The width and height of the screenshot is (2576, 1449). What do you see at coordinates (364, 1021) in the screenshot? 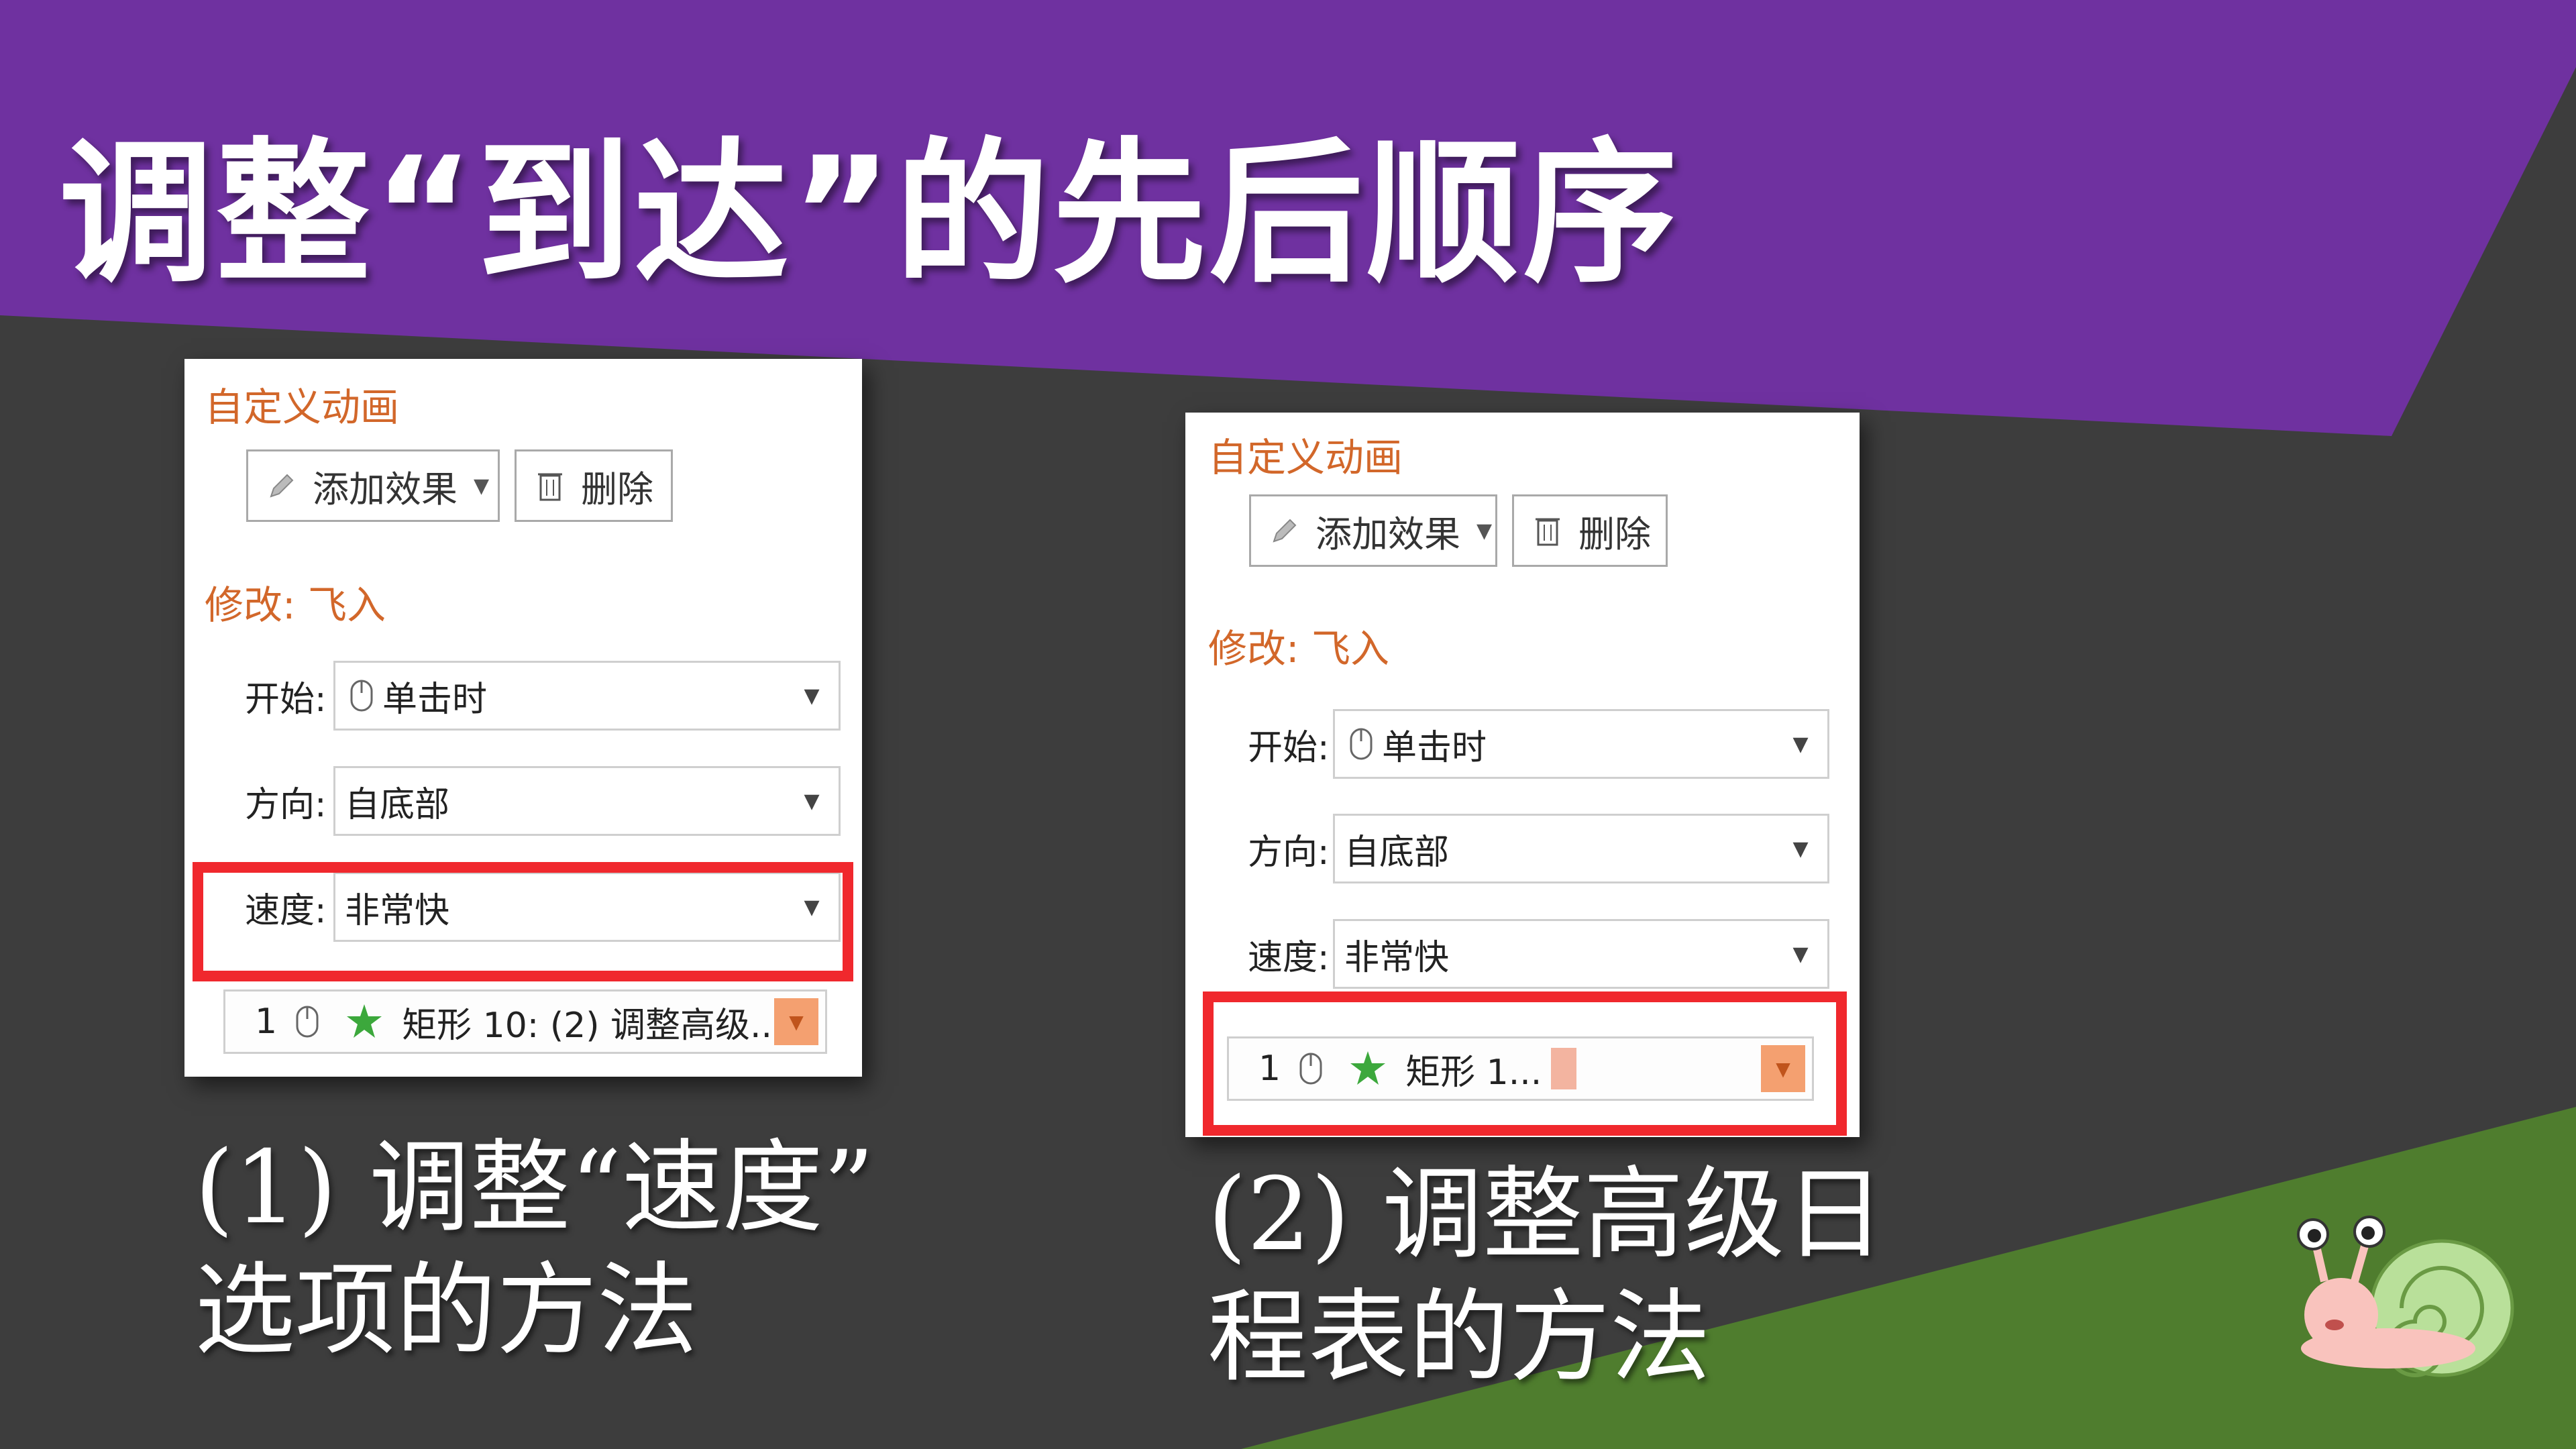
I see `star-effect-icon` at bounding box center [364, 1021].